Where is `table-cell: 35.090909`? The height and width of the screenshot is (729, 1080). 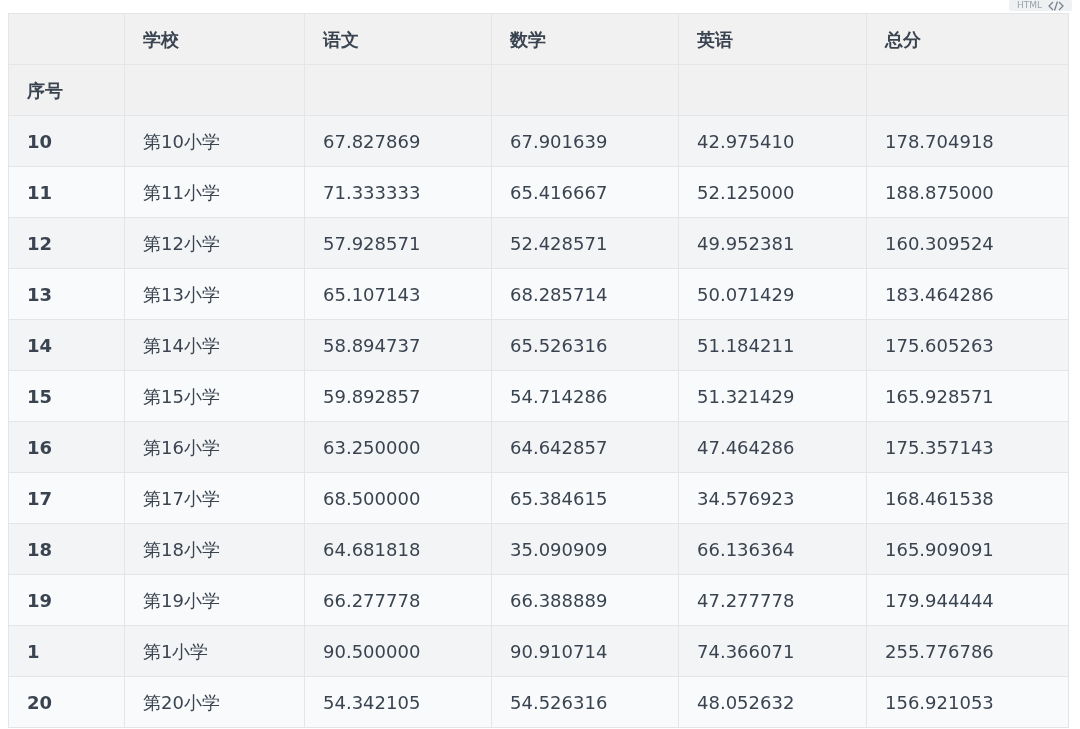 table-cell: 35.090909 is located at coordinates (559, 549).